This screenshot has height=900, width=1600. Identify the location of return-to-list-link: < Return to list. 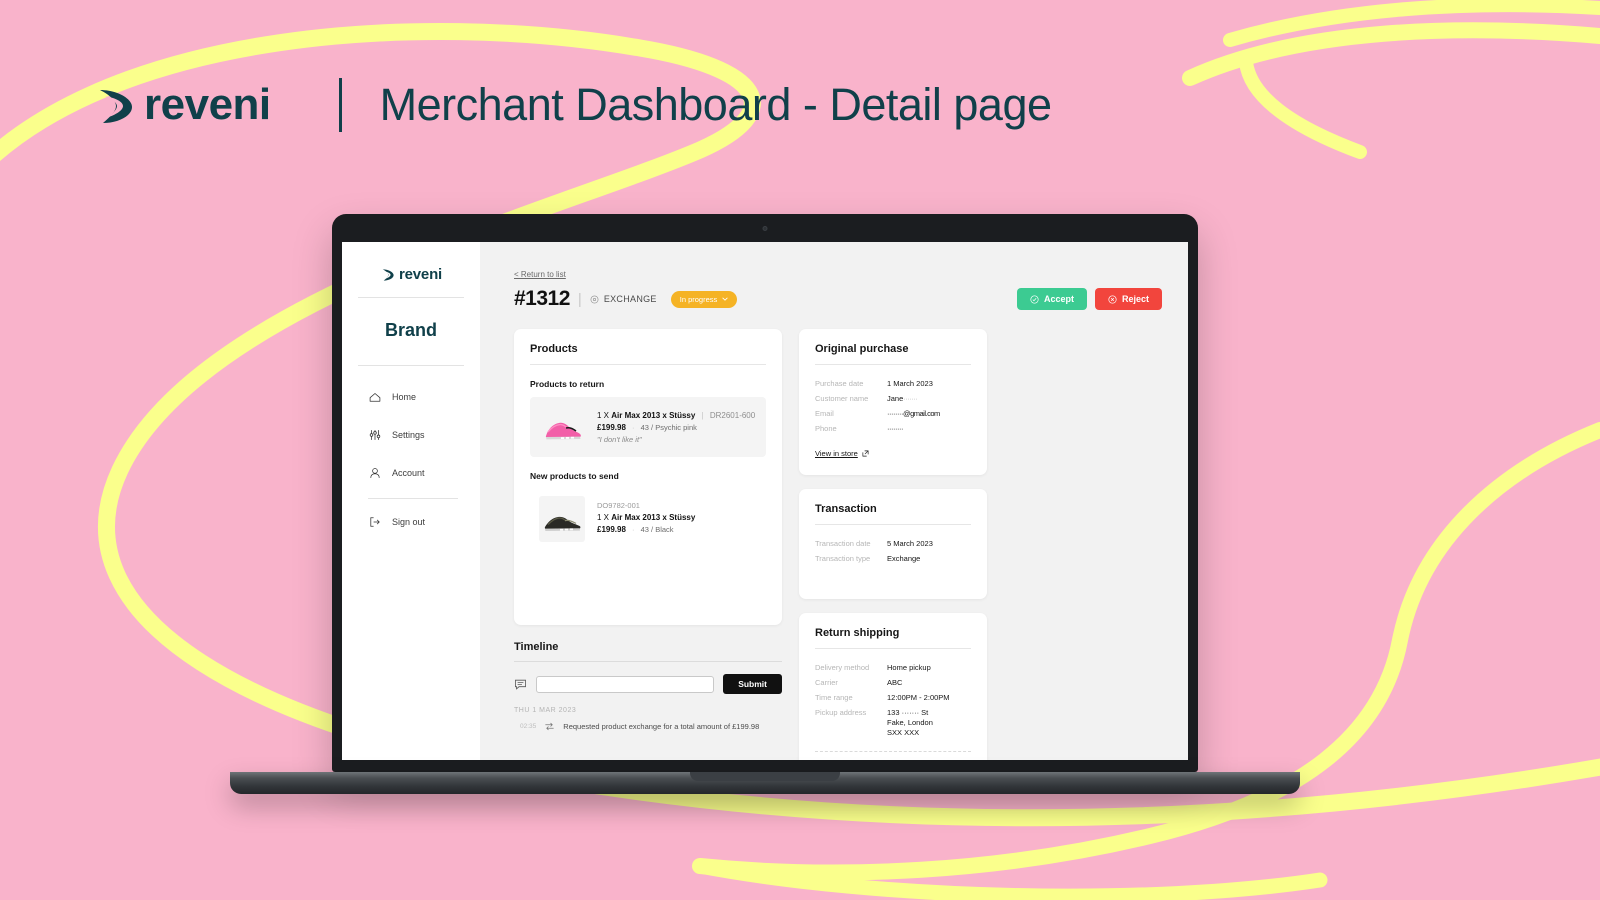
(540, 274).